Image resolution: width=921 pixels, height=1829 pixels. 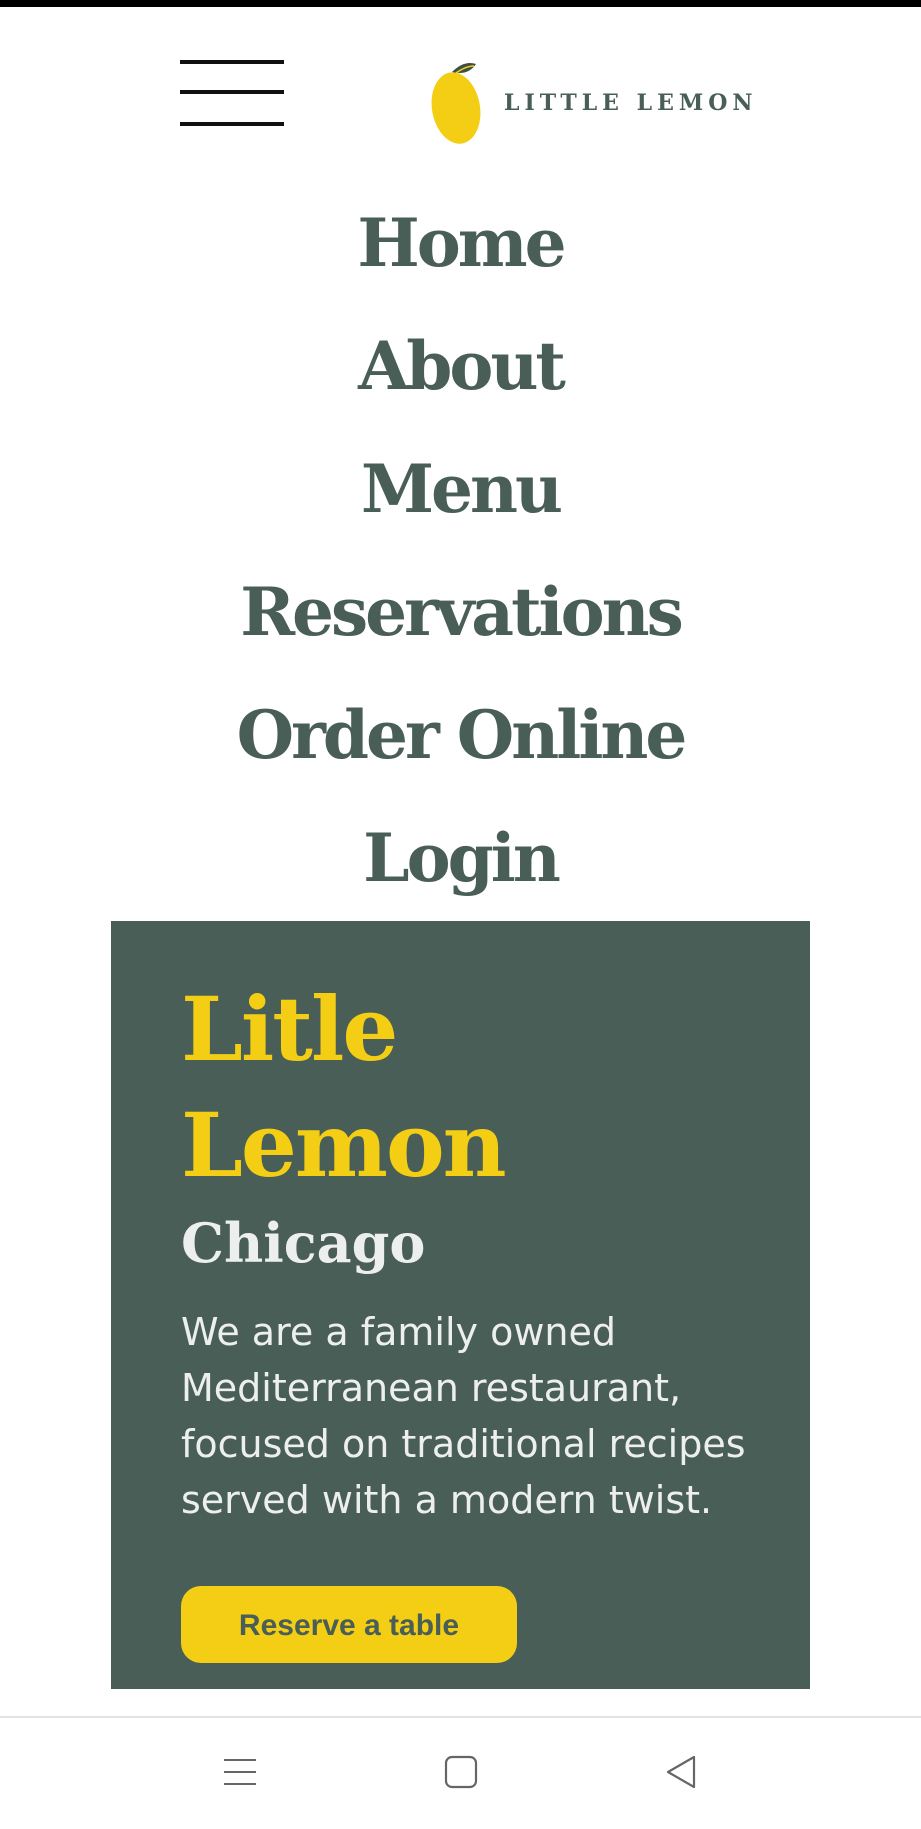 I want to click on back-triangle-icon, so click(x=681, y=1772).